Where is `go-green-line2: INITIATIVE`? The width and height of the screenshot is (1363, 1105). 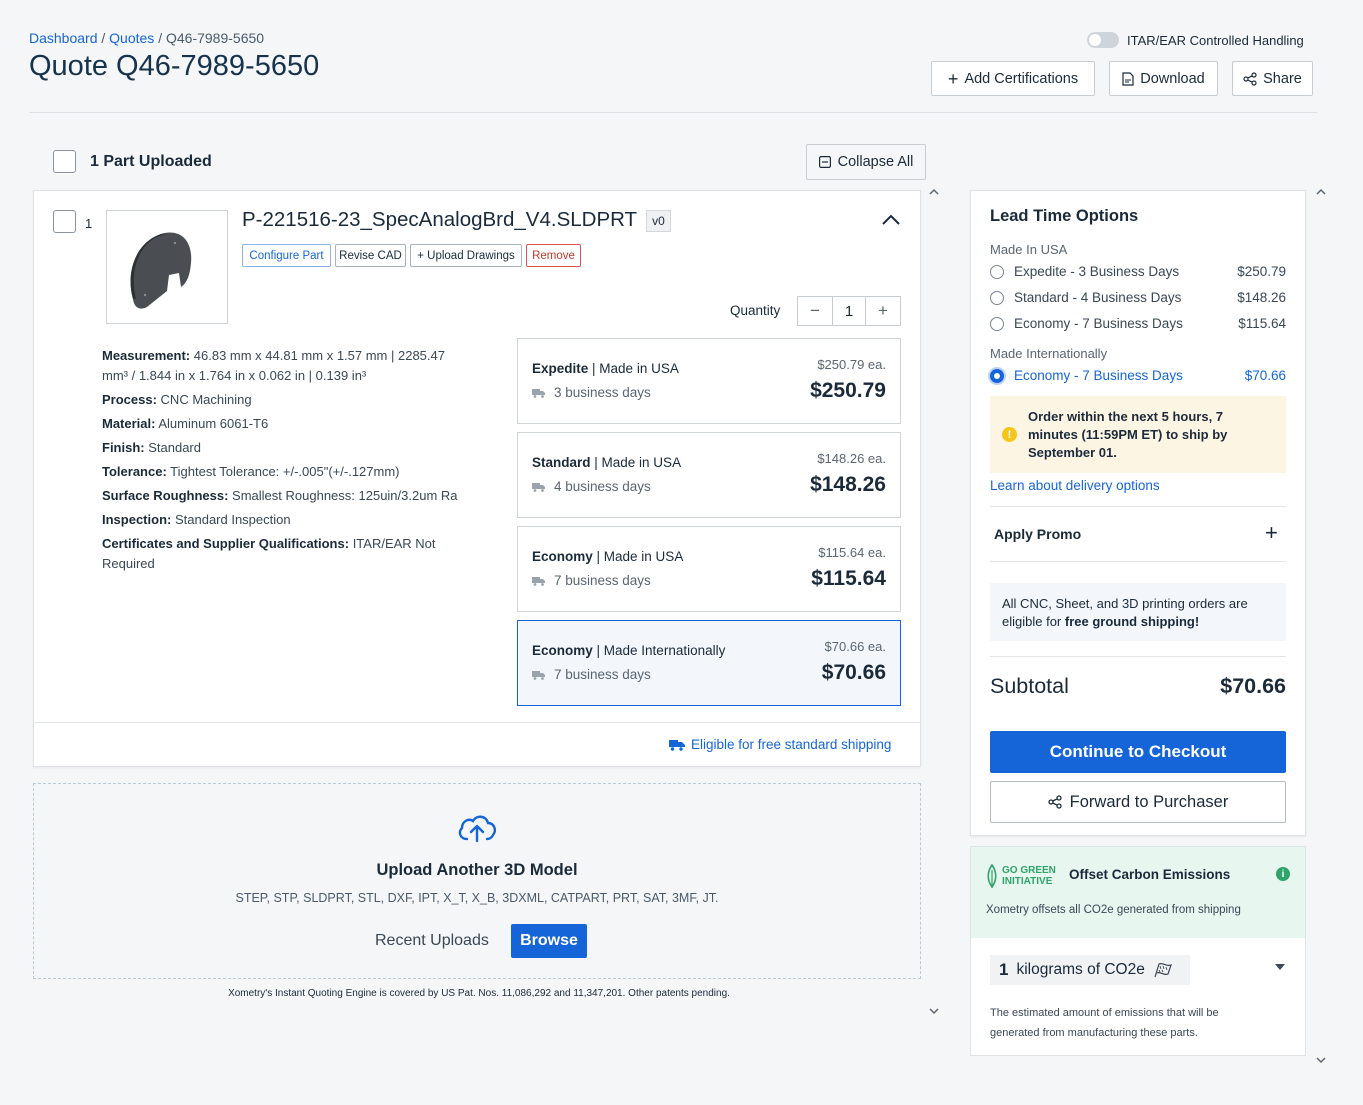
go-green-line2: INITIATIVE is located at coordinates (1027, 881).